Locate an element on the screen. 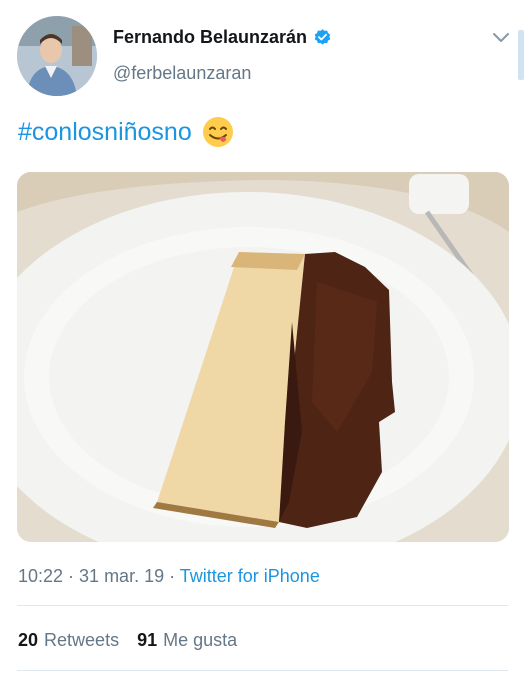 This screenshot has width=526, height=680. tweet-text: #conlosniñosno is located at coordinates (126, 132).